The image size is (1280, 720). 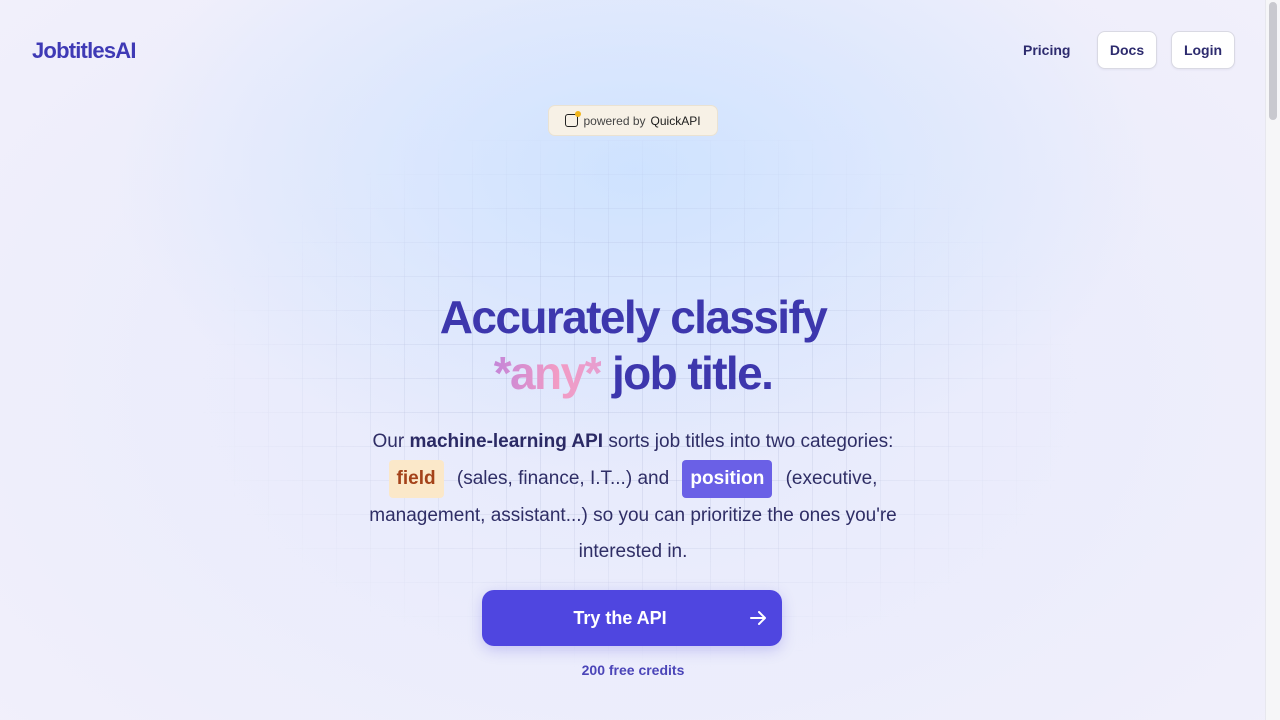 I want to click on try-the-api-button: Try the API, so click(x=632, y=618).